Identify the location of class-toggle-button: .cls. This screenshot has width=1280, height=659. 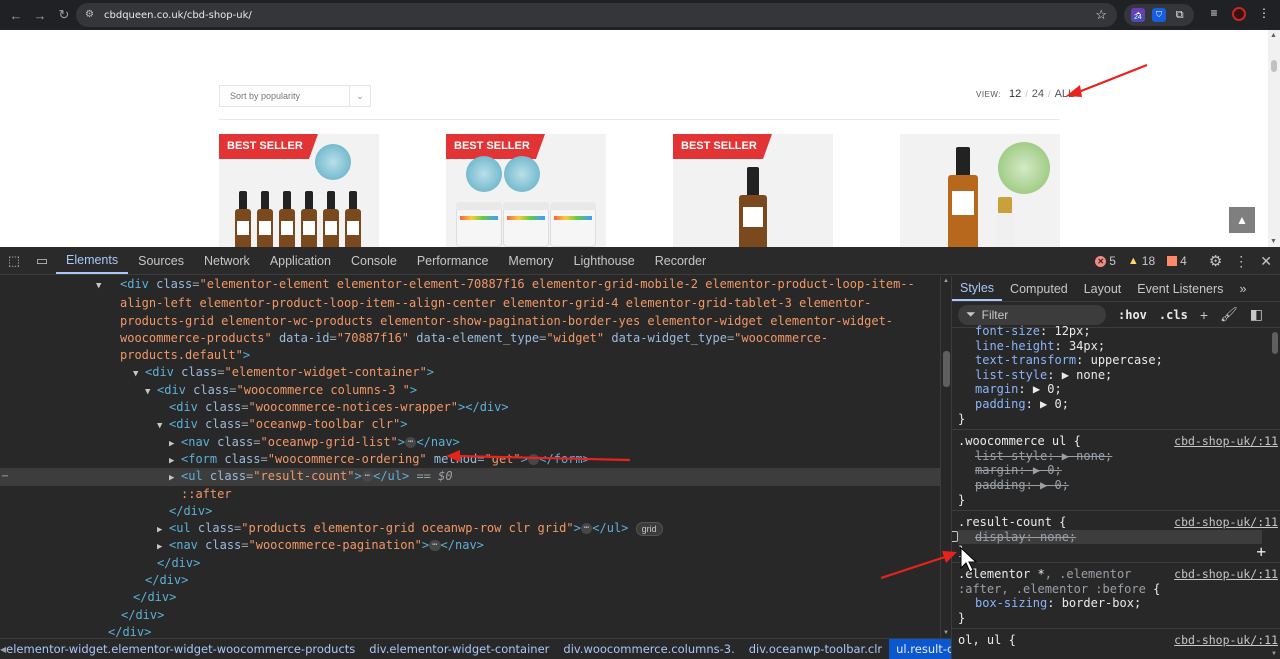
(1173, 315).